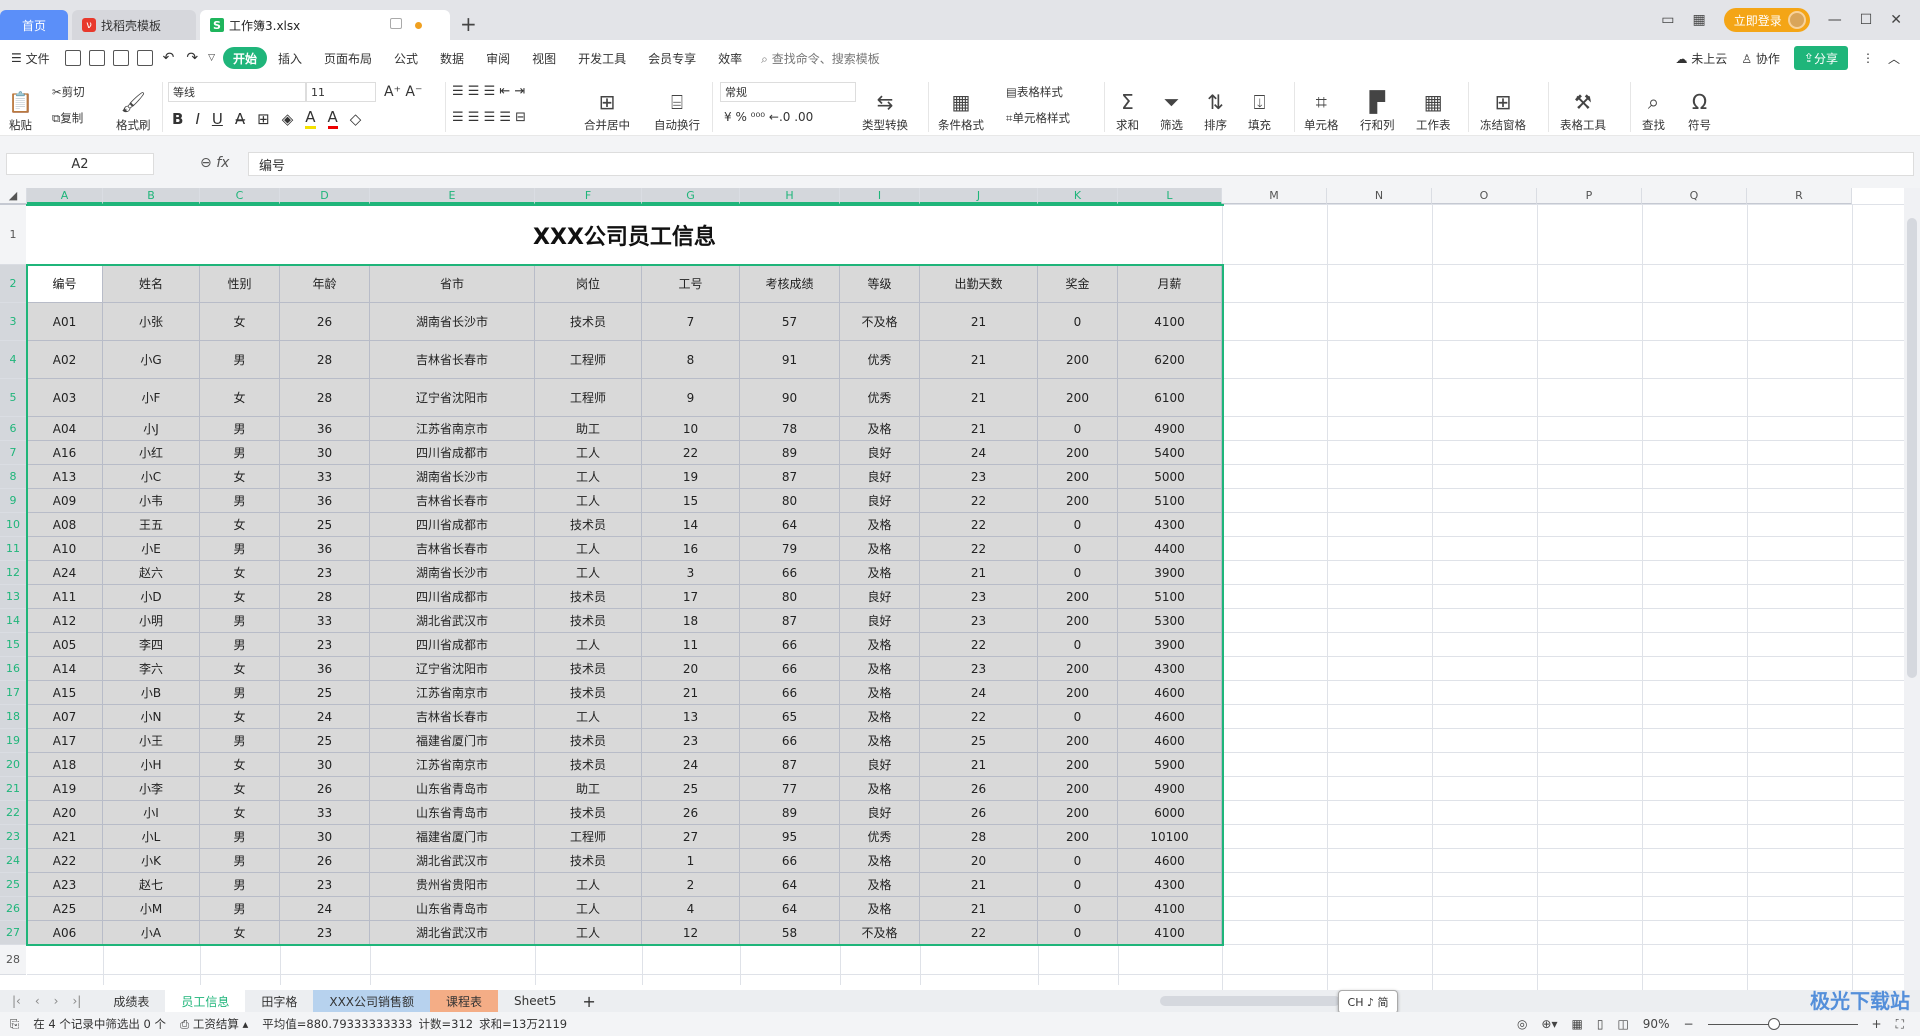 This screenshot has height=1036, width=1920. Describe the element at coordinates (396, 23) in the screenshot. I see `monitor-icon` at that location.